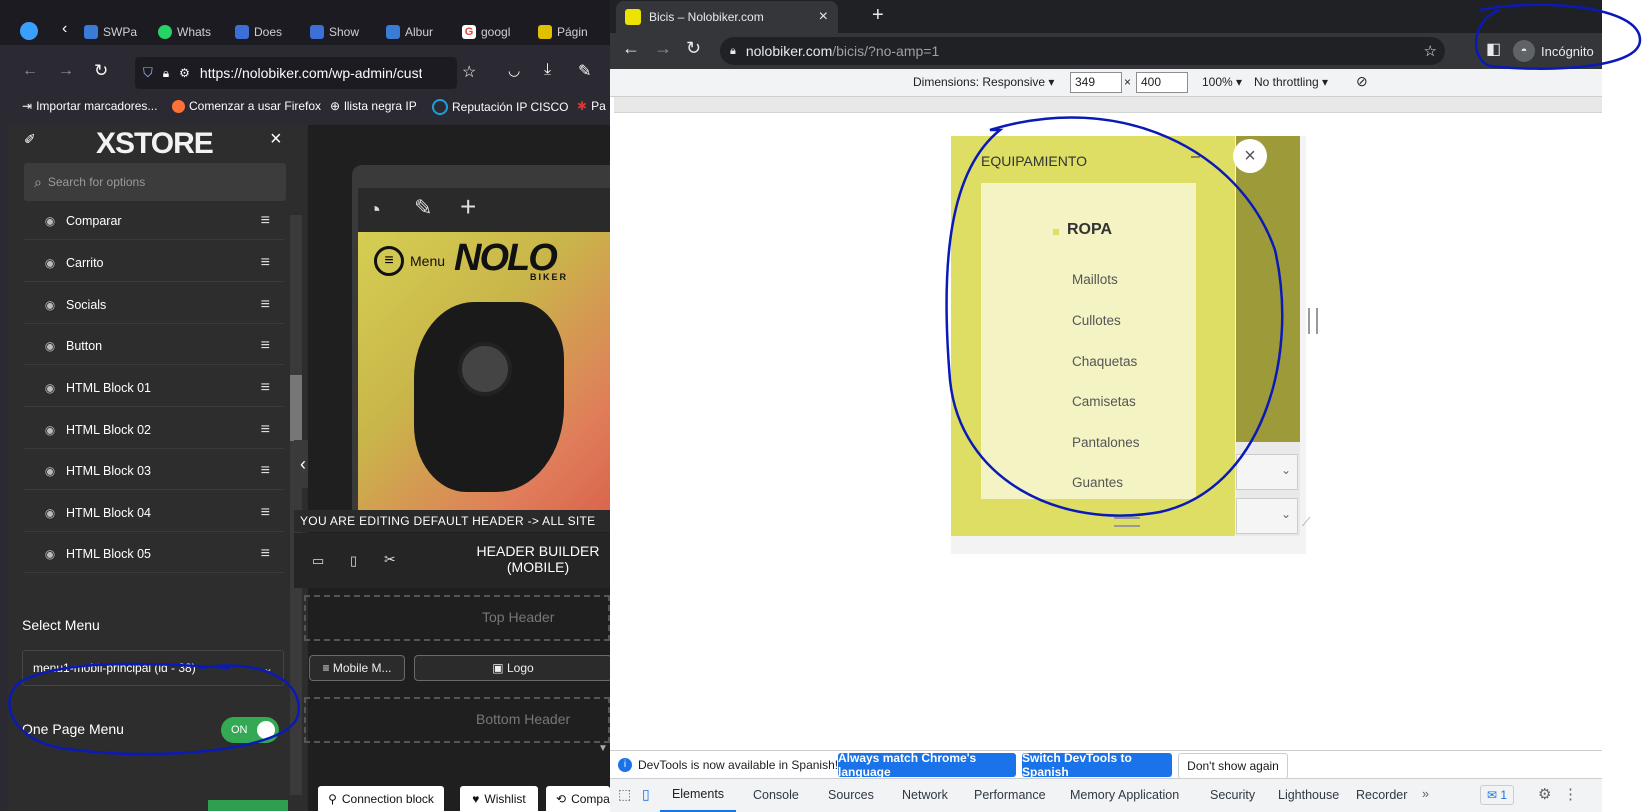 This screenshot has height=812, width=1644. I want to click on tab-sources: Sources, so click(851, 795).